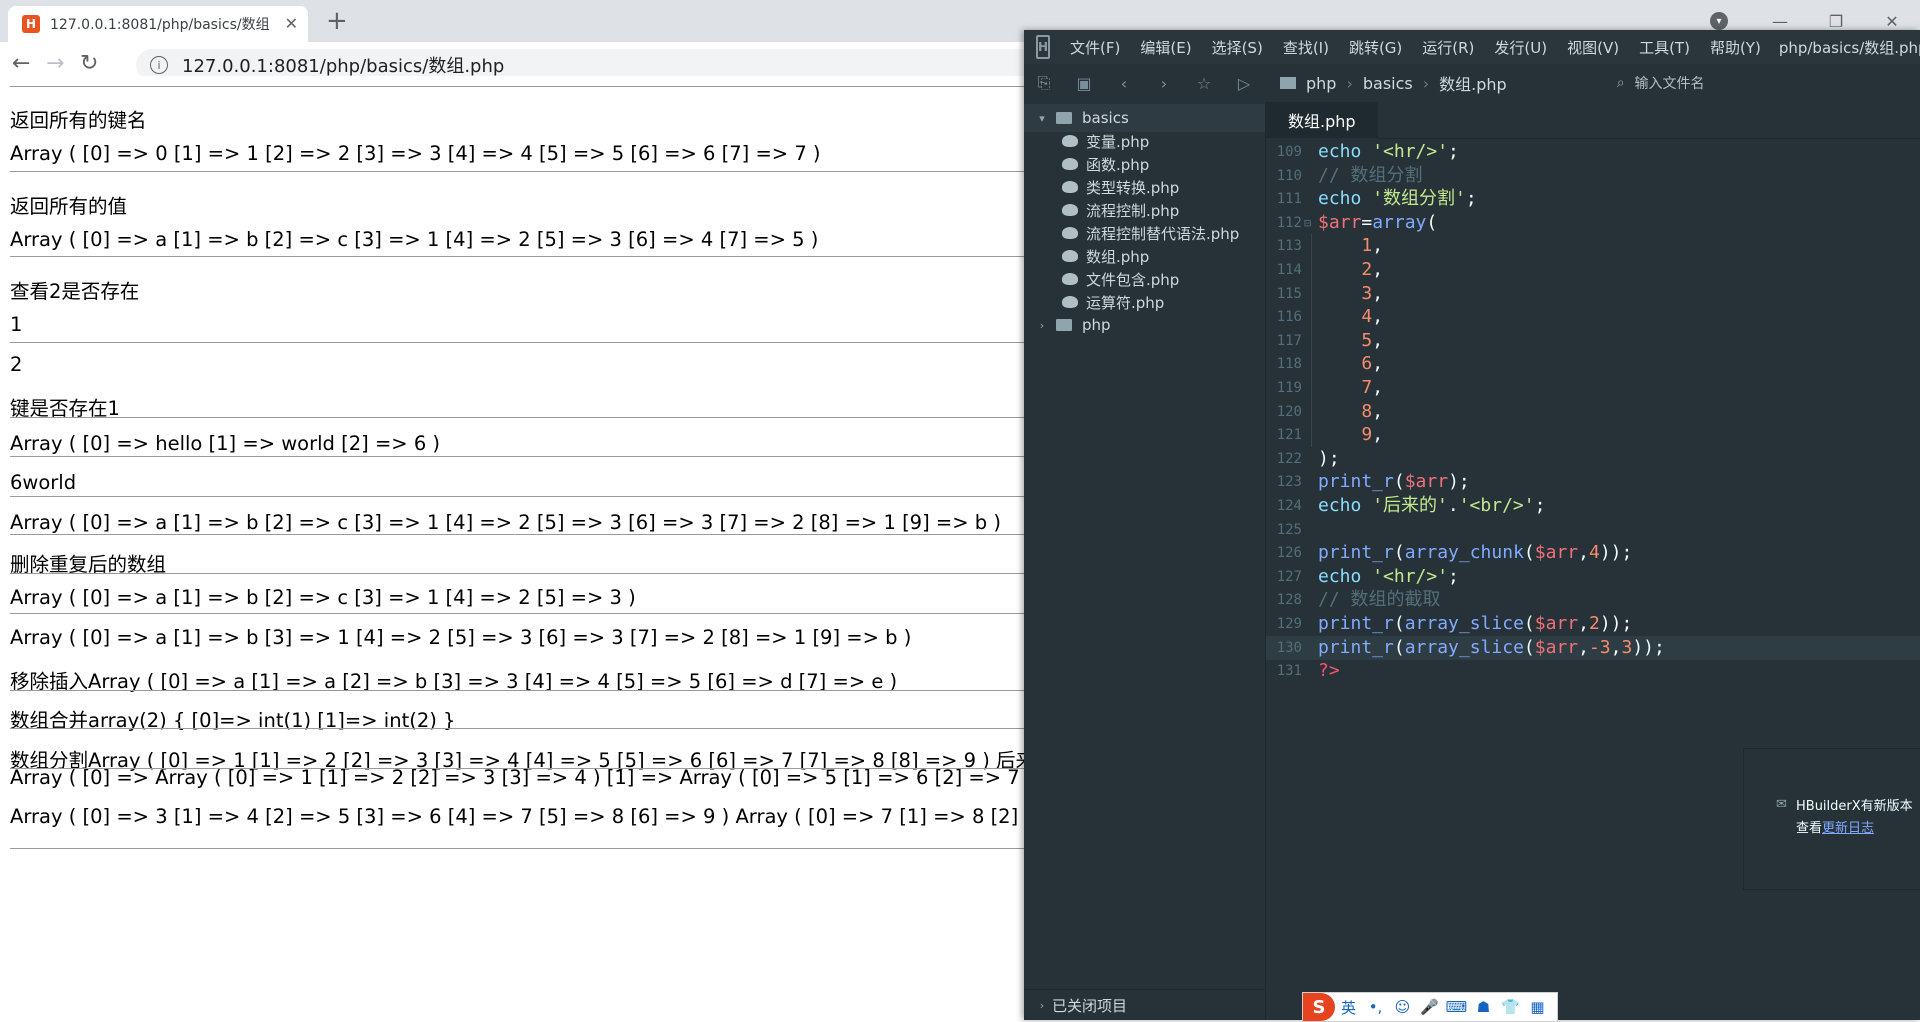 The image size is (1920, 1022). I want to click on address-url: 127.0.0.1:8081/php/basics/数组.php, so click(343, 65).